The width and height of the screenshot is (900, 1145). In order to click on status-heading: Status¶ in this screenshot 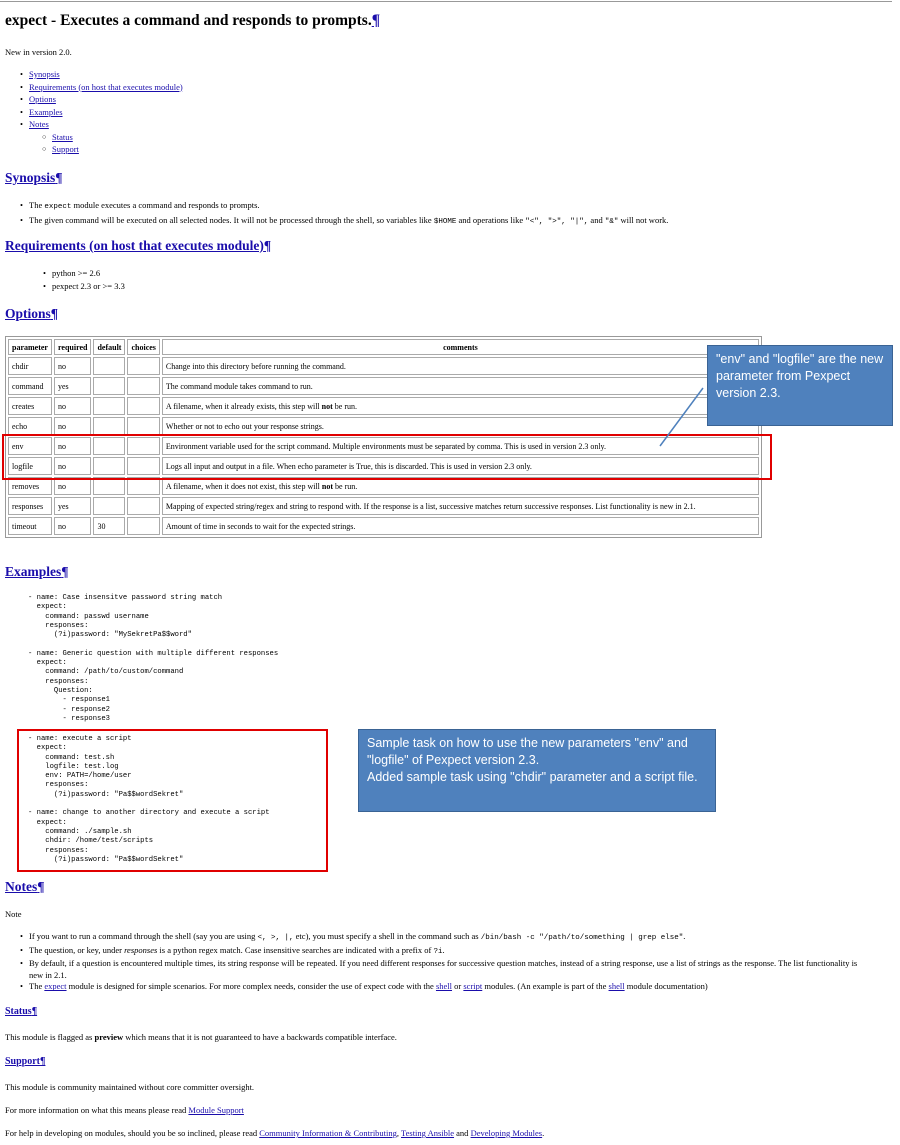, I will do `click(21, 1011)`.